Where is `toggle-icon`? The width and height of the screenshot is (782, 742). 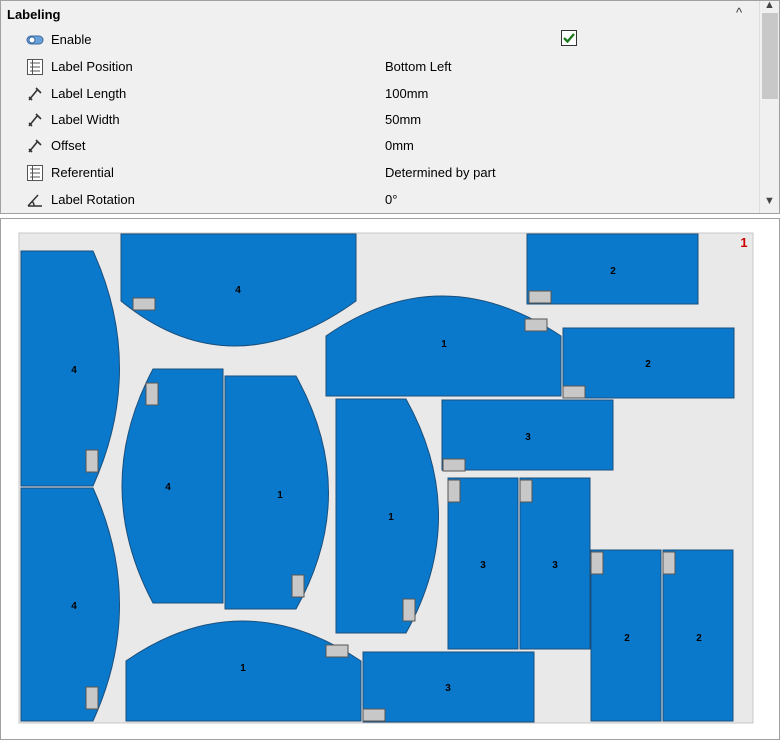
toggle-icon is located at coordinates (35, 40).